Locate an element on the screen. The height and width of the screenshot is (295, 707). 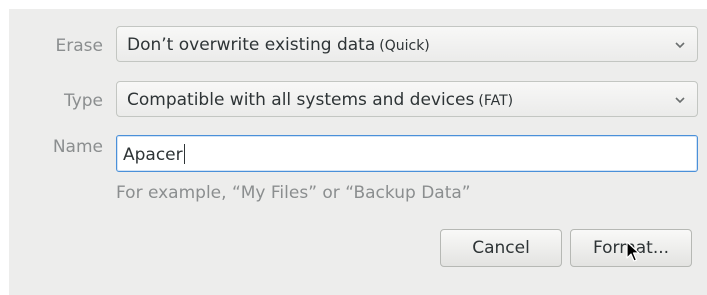
erase-detail: (Quick) is located at coordinates (404, 46).